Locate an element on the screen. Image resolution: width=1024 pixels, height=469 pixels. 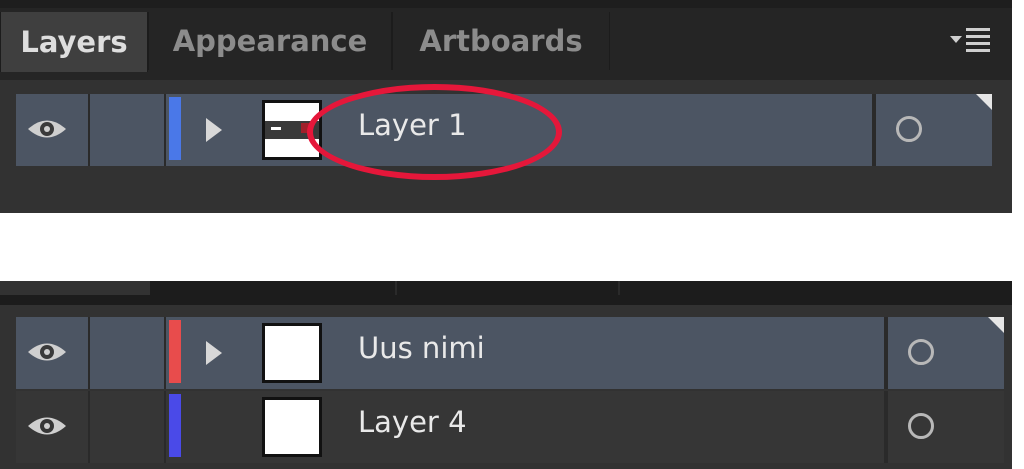
layer-name: Uus nimi is located at coordinates (421, 348).